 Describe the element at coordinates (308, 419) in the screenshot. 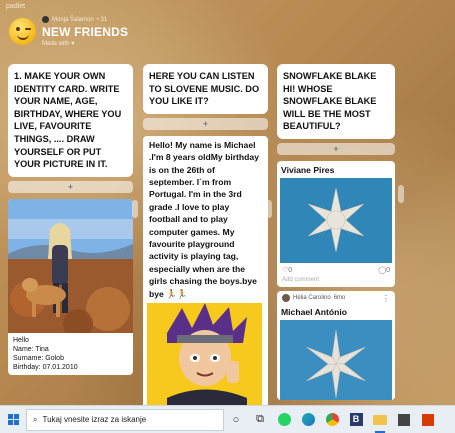

I see `edge-icon` at that location.